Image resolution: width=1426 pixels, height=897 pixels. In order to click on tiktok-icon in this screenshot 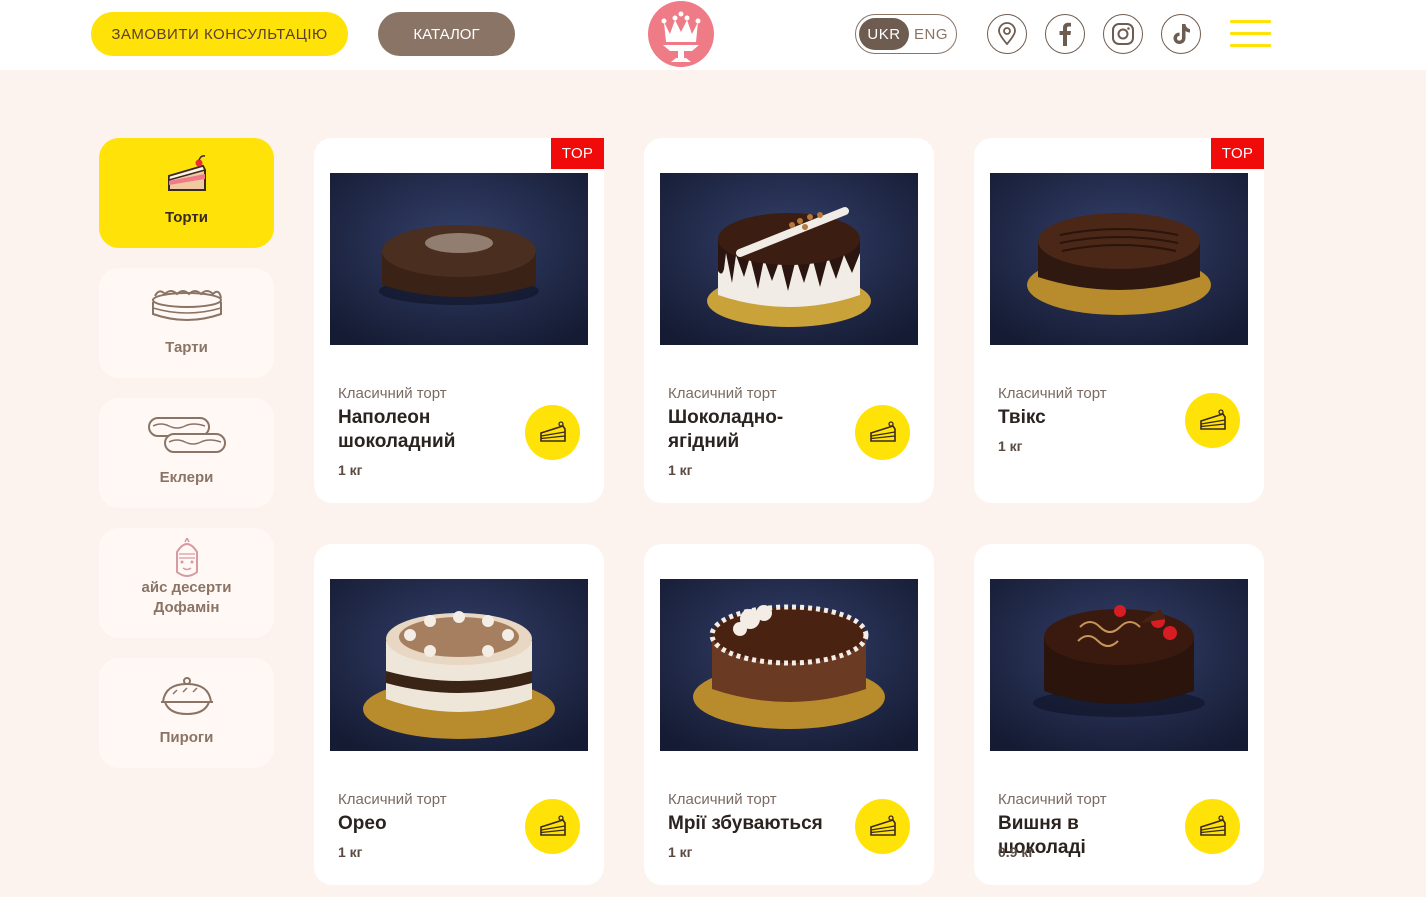, I will do `click(1181, 34)`.